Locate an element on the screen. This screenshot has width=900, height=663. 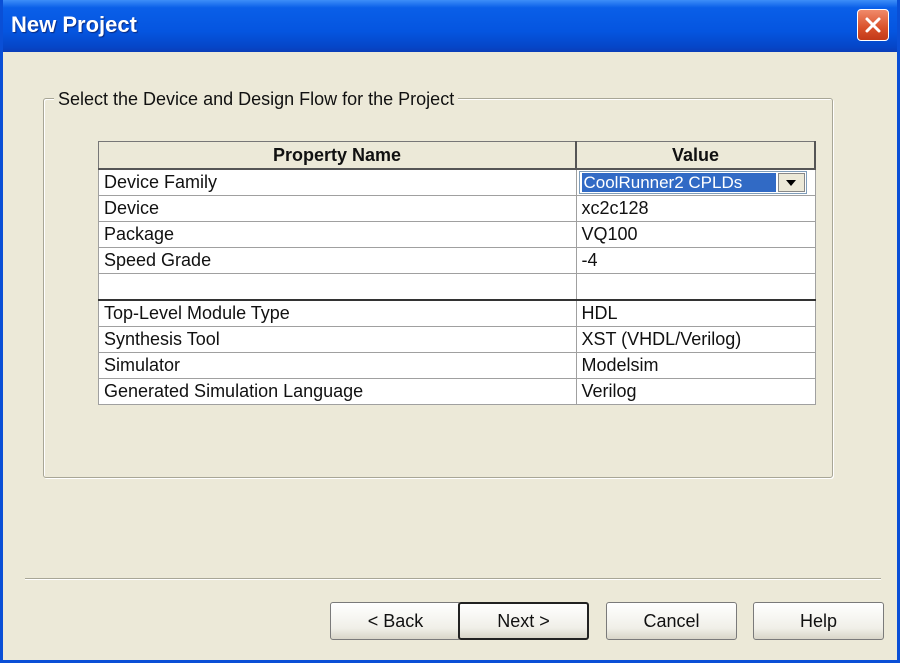
table-row: Speed Grade -4 is located at coordinates (457, 260).